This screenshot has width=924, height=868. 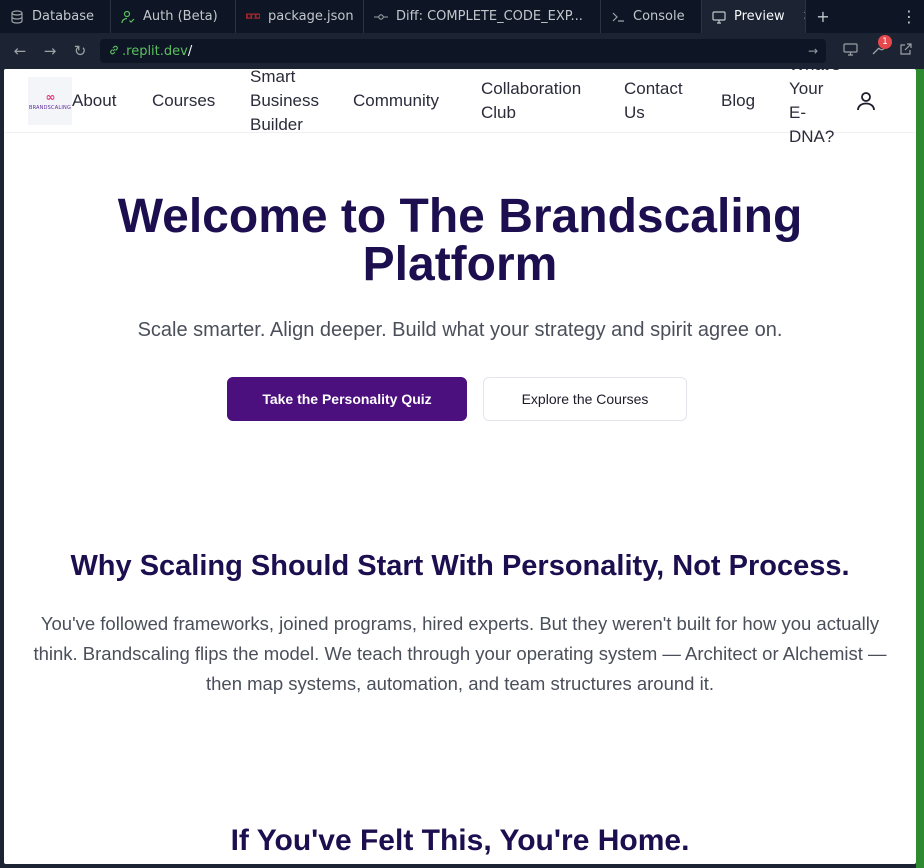 I want to click on reload-button: ↻, so click(x=80, y=51).